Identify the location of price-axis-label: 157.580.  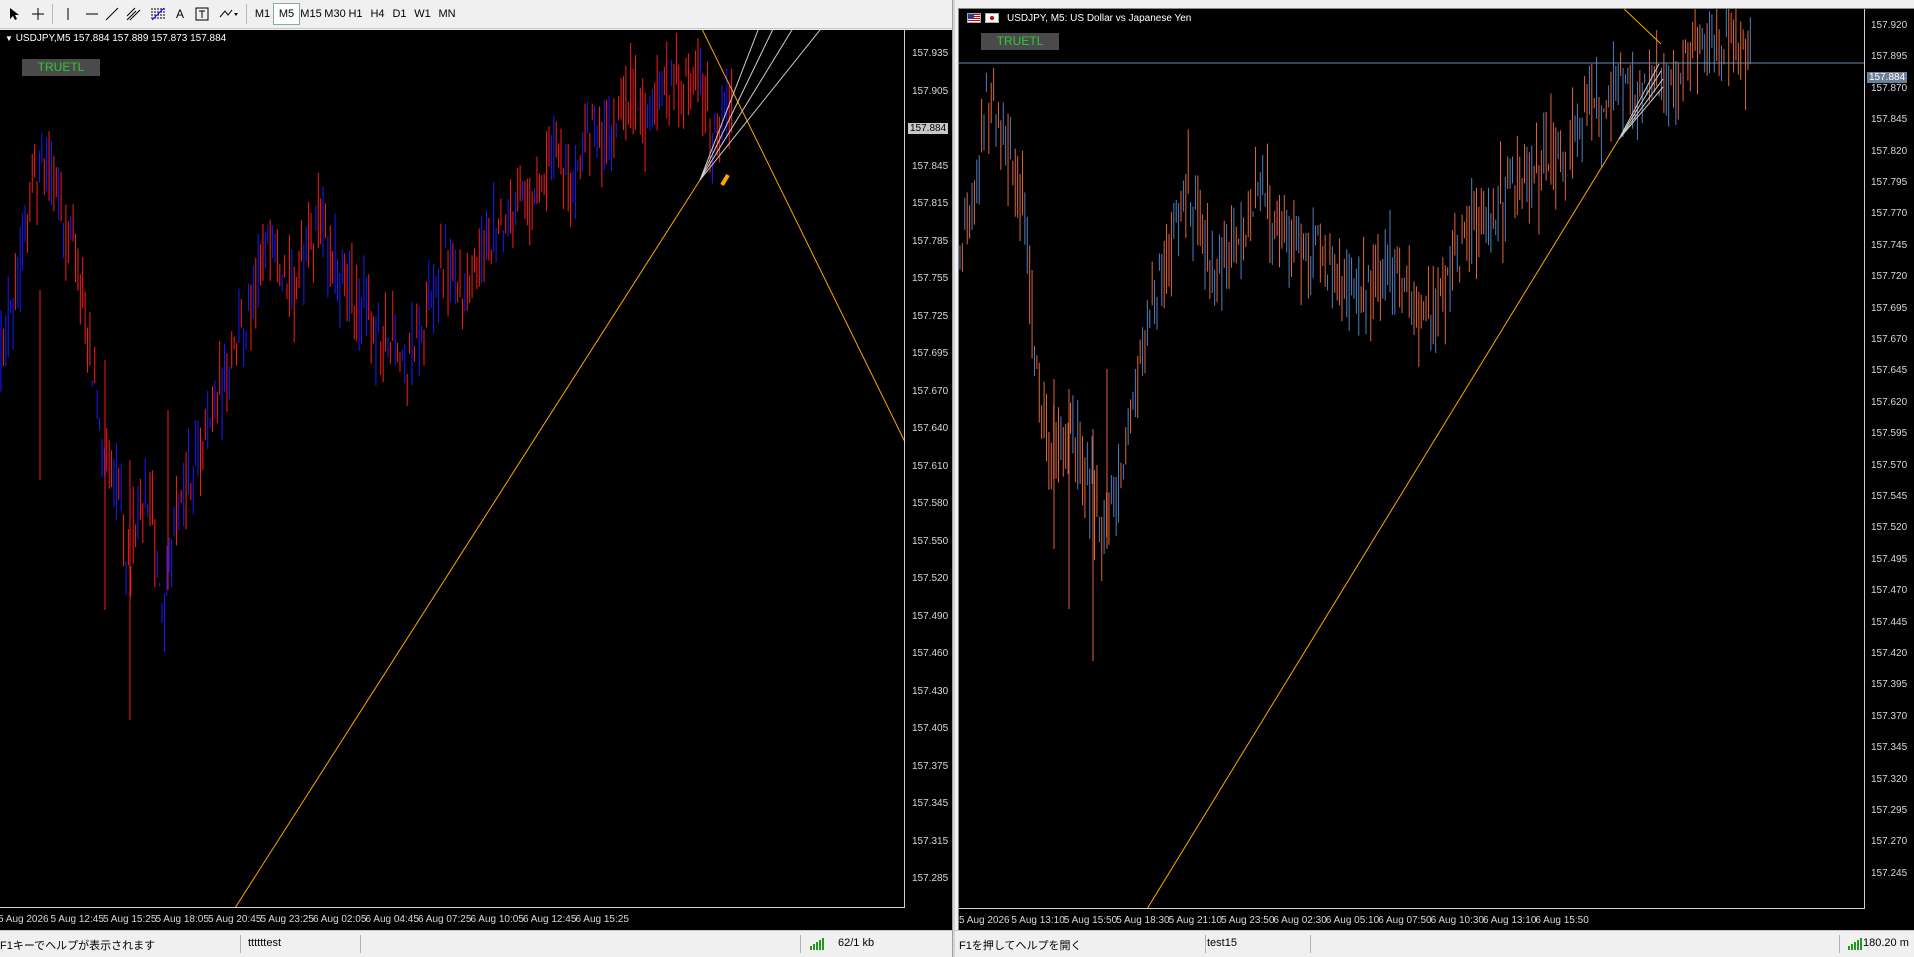
(930, 503).